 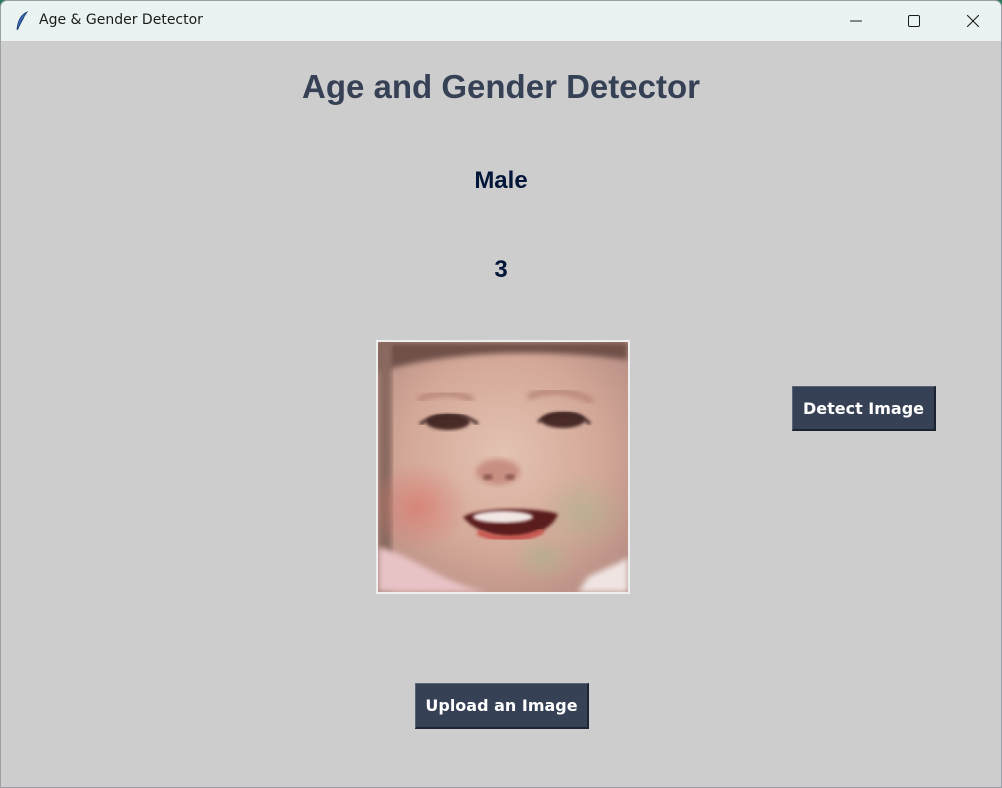 I want to click on minimize-icon, so click(x=856, y=21).